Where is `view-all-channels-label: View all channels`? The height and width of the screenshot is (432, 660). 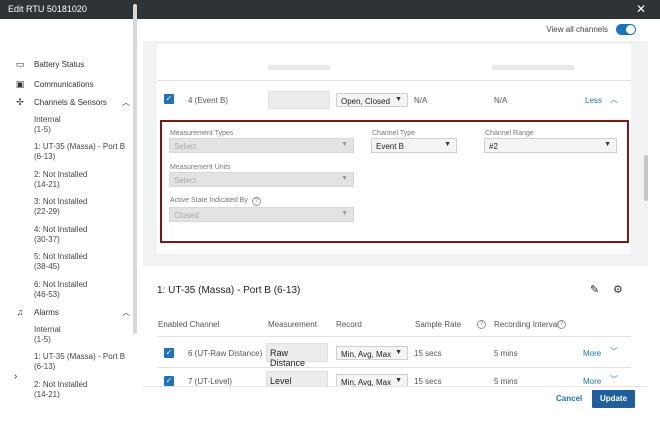 view-all-channels-label: View all channels is located at coordinates (577, 29).